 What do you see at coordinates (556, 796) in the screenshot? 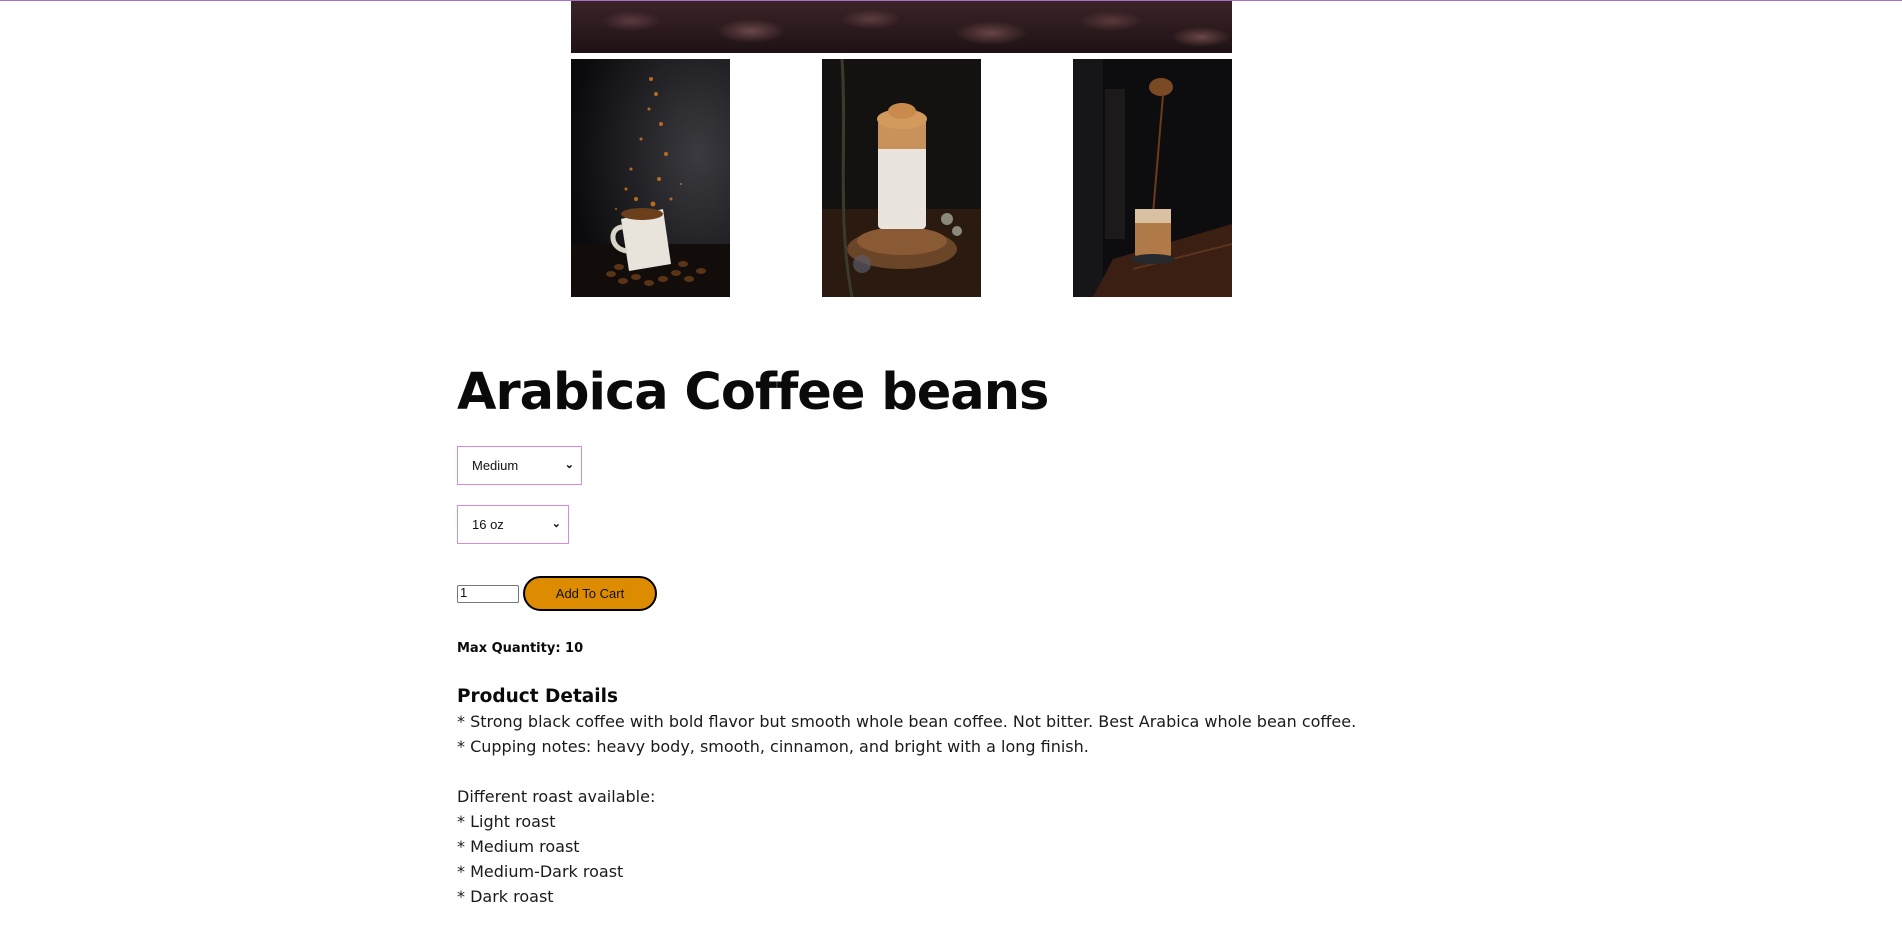
I see `roast-intro: Different roast available:` at bounding box center [556, 796].